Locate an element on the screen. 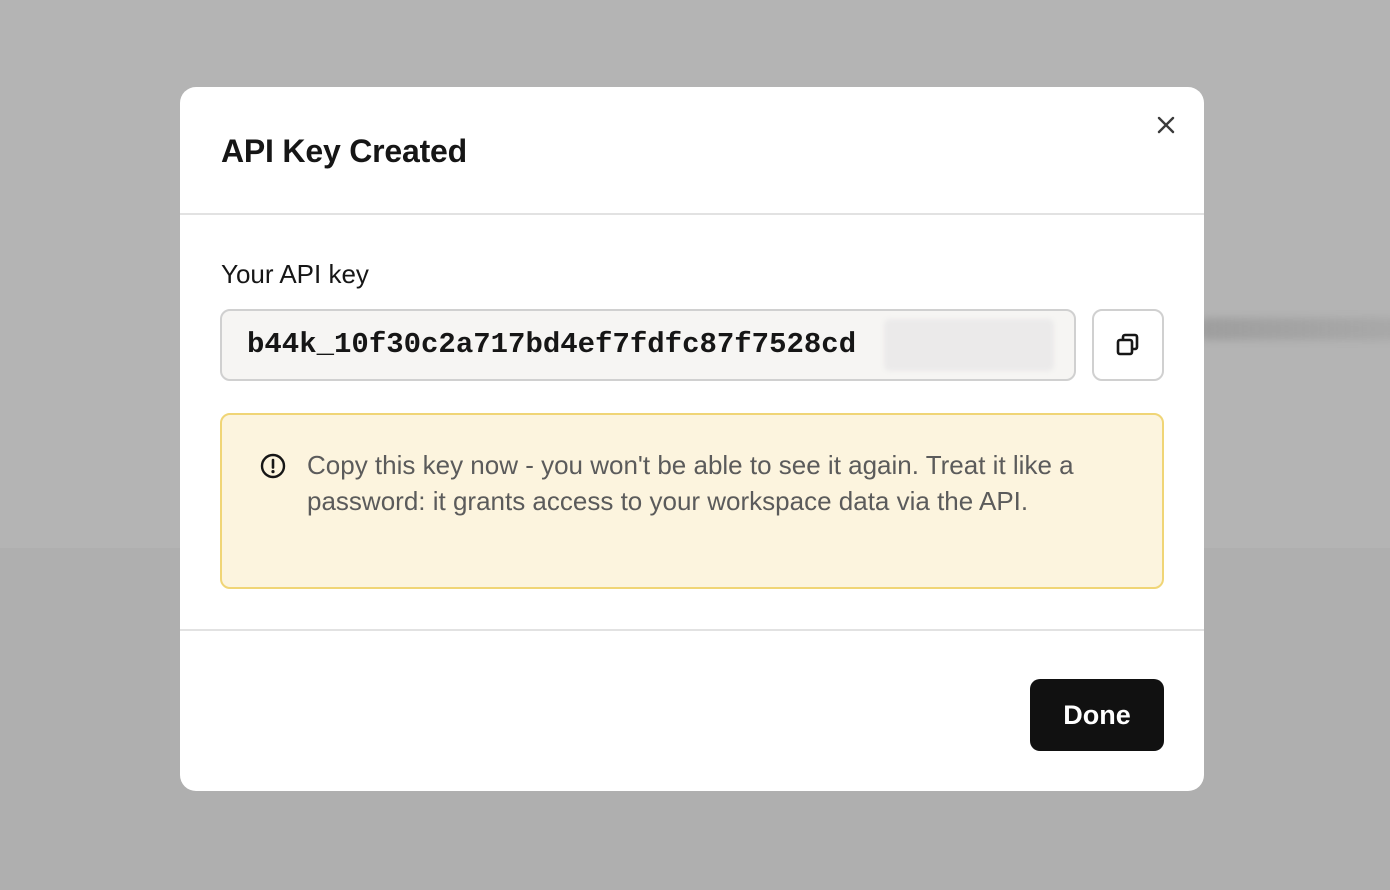 The image size is (1390, 890). api-key-field: b44k_10f30c2a717bd4ef7fdfc87f7528cd is located at coordinates (648, 345).